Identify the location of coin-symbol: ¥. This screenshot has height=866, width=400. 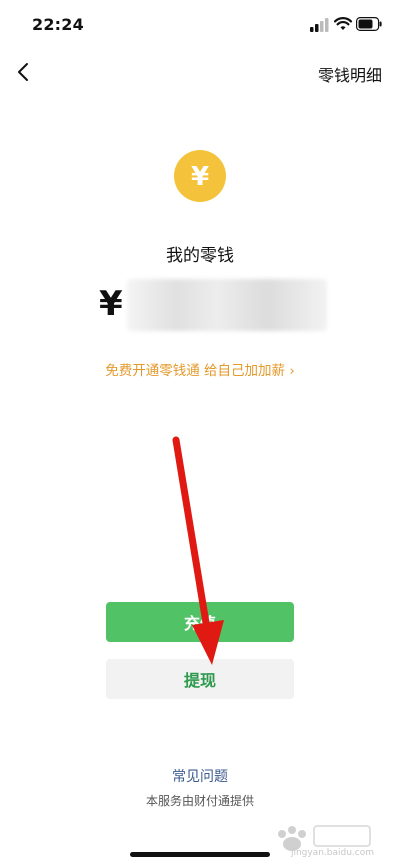
(200, 177).